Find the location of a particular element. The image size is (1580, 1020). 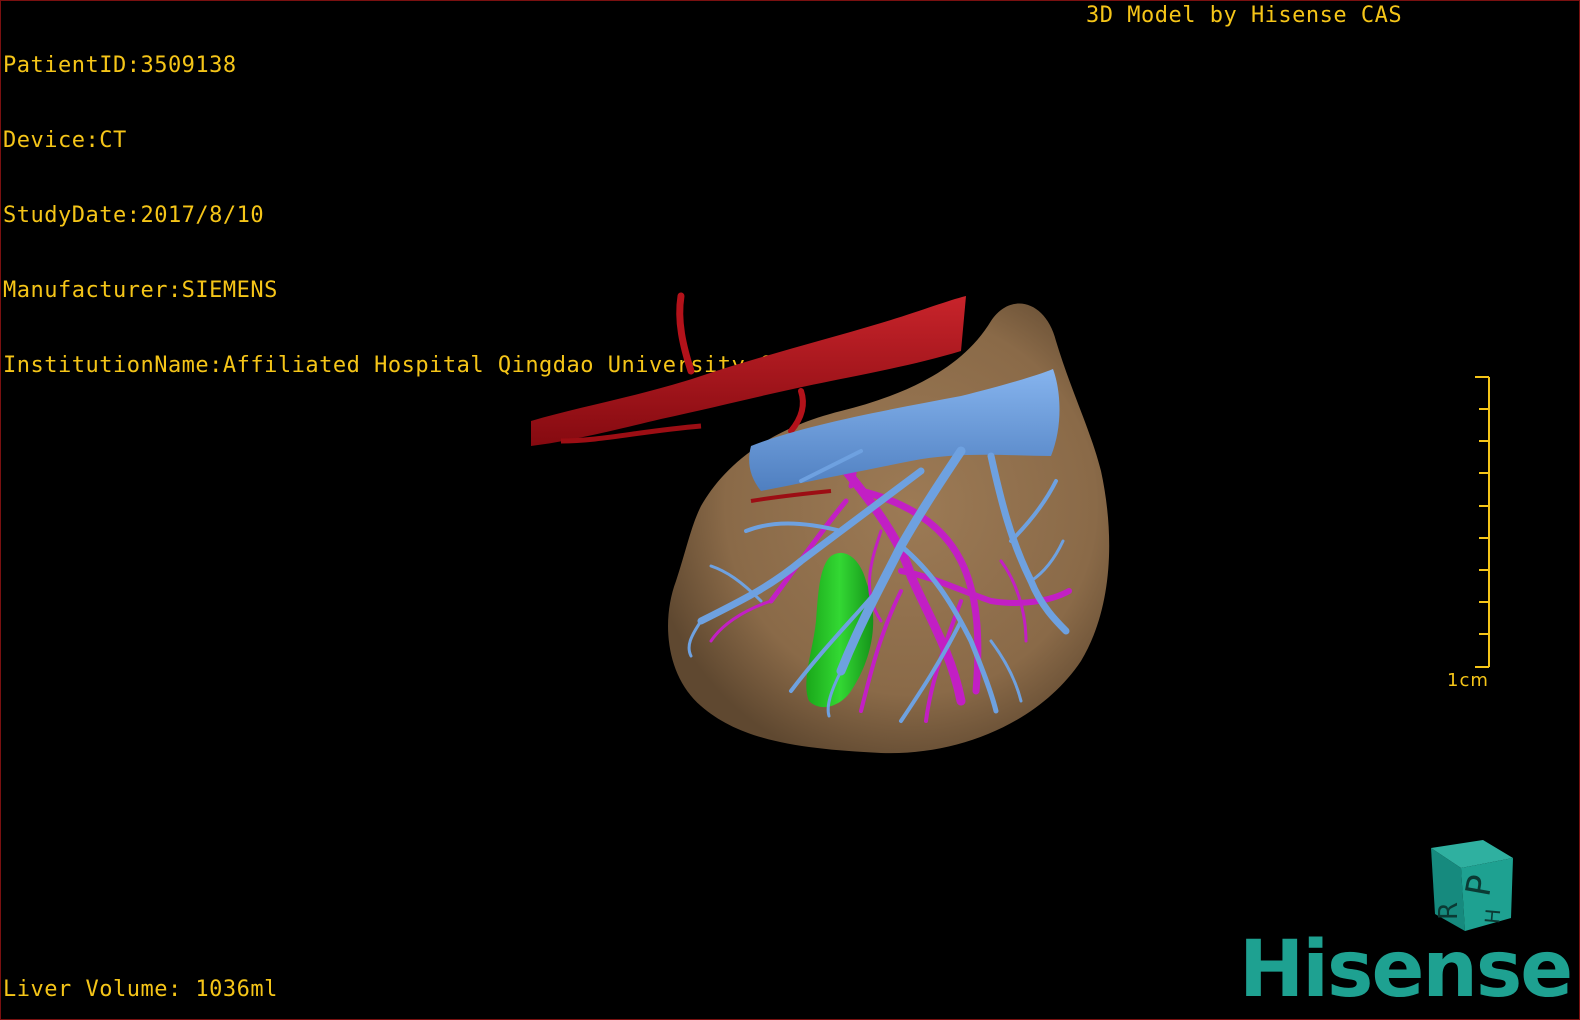

orientation-cube-icon: P H R is located at coordinates (1471, 886).